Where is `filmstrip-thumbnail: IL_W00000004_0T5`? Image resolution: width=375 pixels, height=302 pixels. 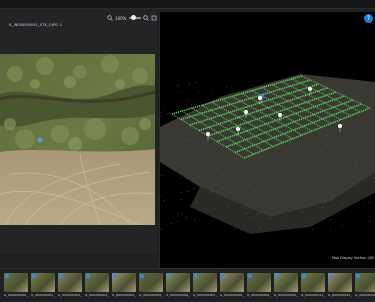 filmstrip-thumbnail: IL_W00000004_0T5 is located at coordinates (124, 286).